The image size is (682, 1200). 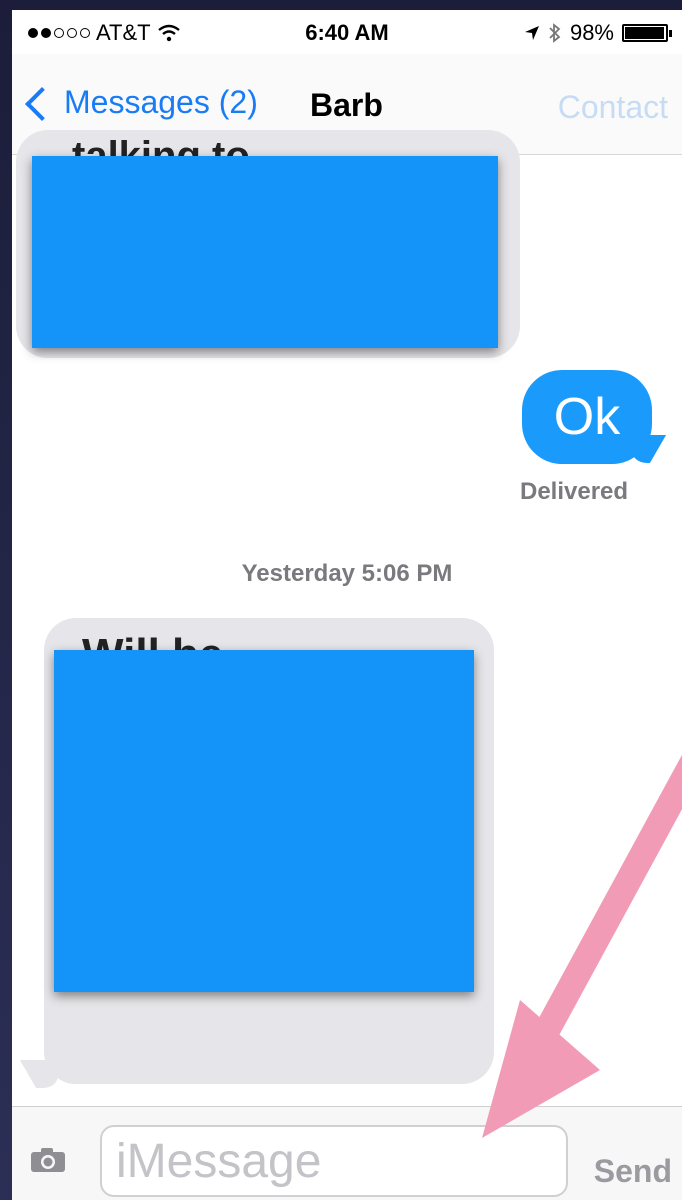 I want to click on send-button: Send, so click(x=633, y=1171).